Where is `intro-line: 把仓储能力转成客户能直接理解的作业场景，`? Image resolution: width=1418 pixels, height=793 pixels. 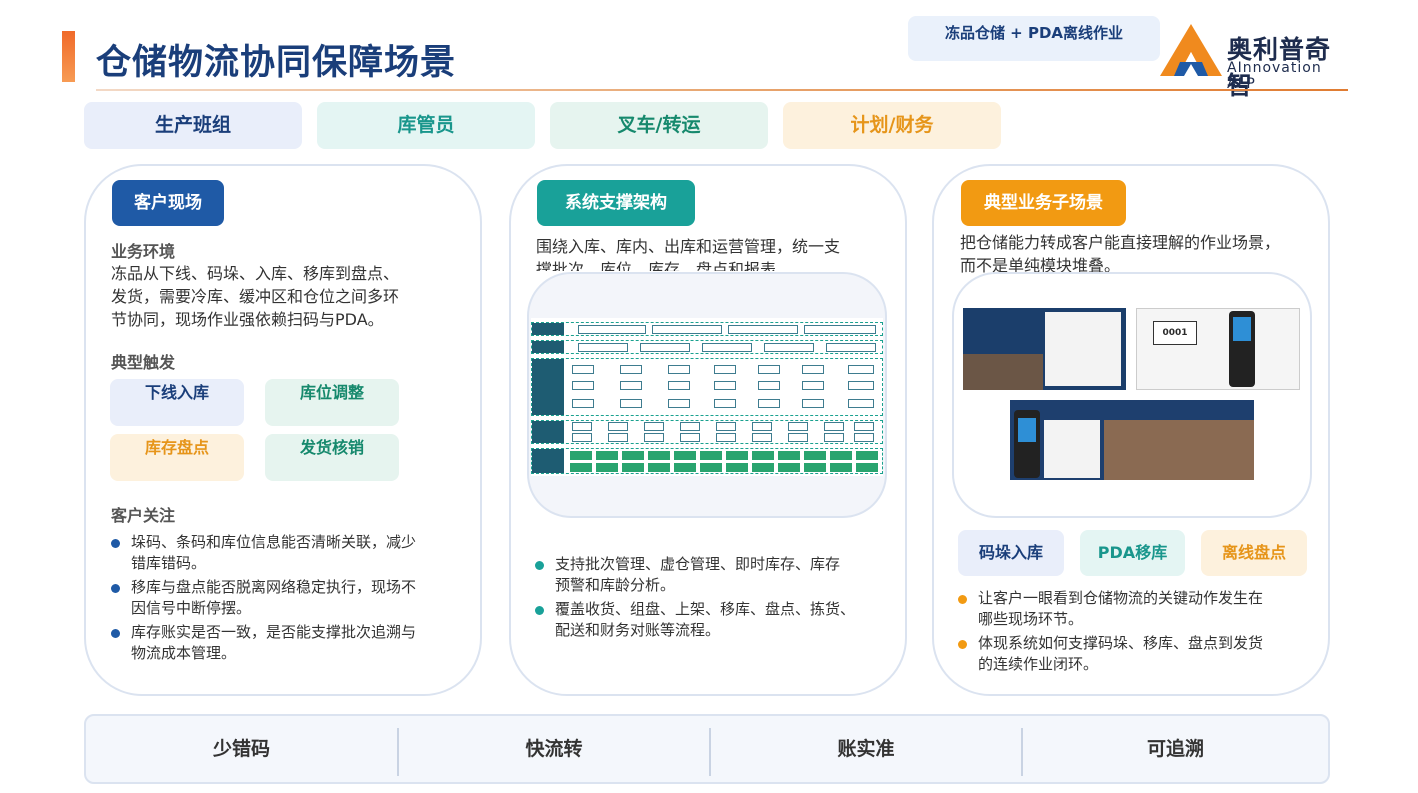 intro-line: 把仓储能力转成客户能直接理解的作业场景， is located at coordinates (1120, 242).